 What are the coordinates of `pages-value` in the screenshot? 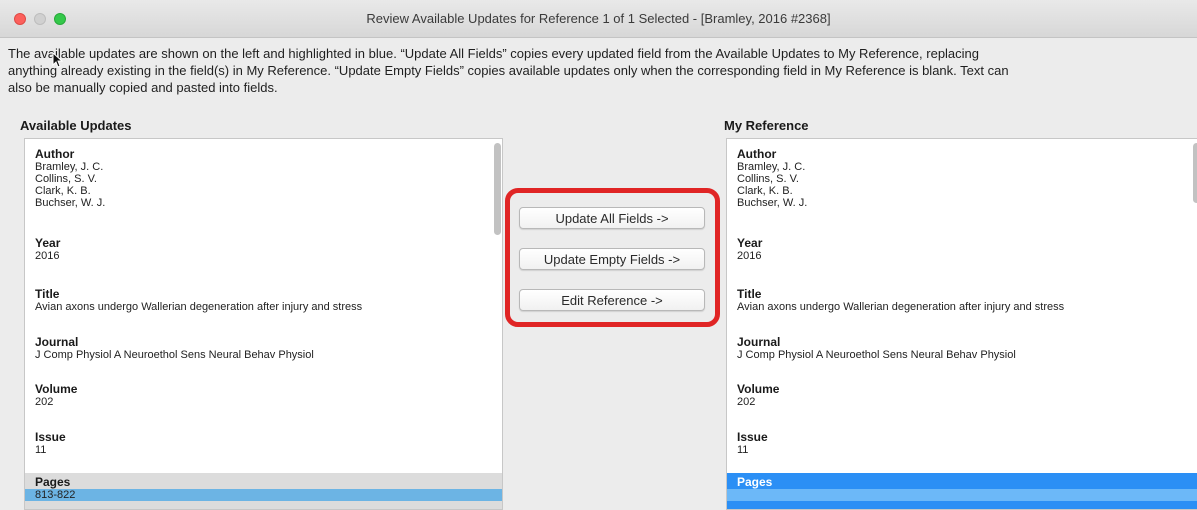 It's located at (962, 495).